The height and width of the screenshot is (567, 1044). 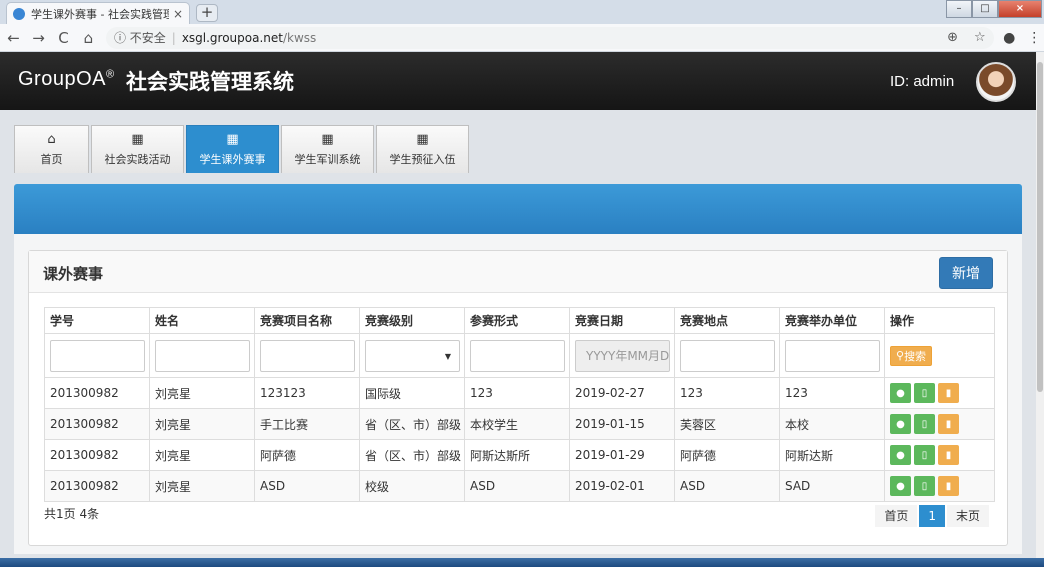 What do you see at coordinates (896, 516) in the screenshot?
I see `first-page-button: 首页` at bounding box center [896, 516].